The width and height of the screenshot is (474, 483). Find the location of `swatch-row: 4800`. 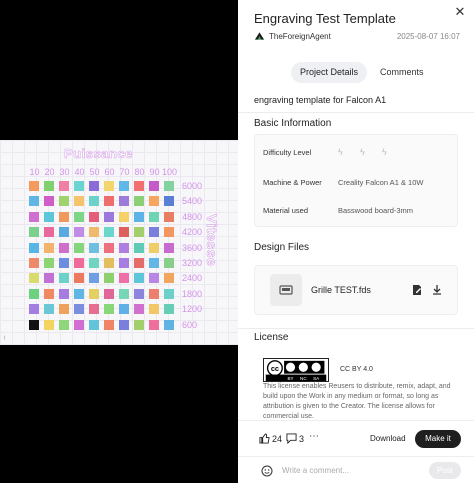

swatch-row: 4800 is located at coordinates (118, 219).